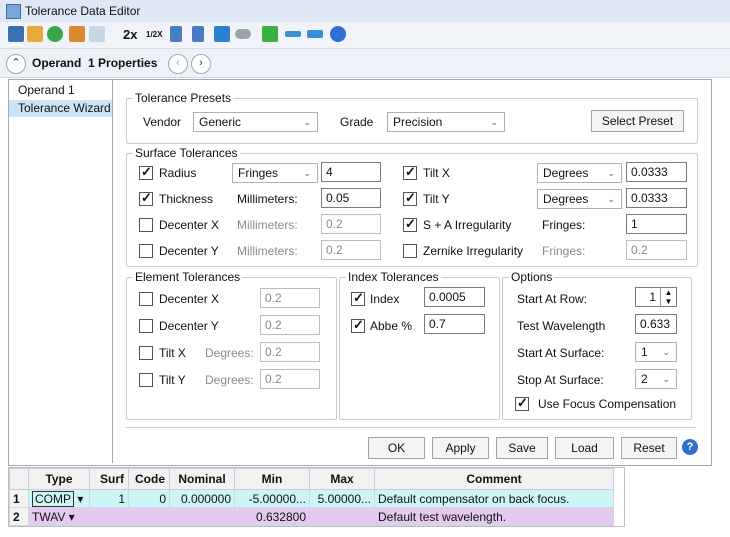 The image size is (730, 537). I want to click on el-tilt-x-label: Tilt X, so click(172, 353).